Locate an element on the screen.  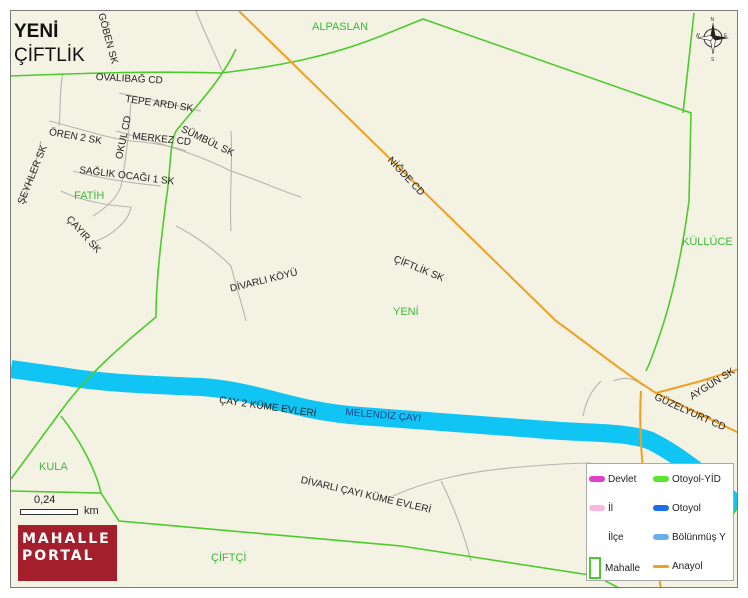
logo-line-1: MAHALLE is located at coordinates (66, 539).